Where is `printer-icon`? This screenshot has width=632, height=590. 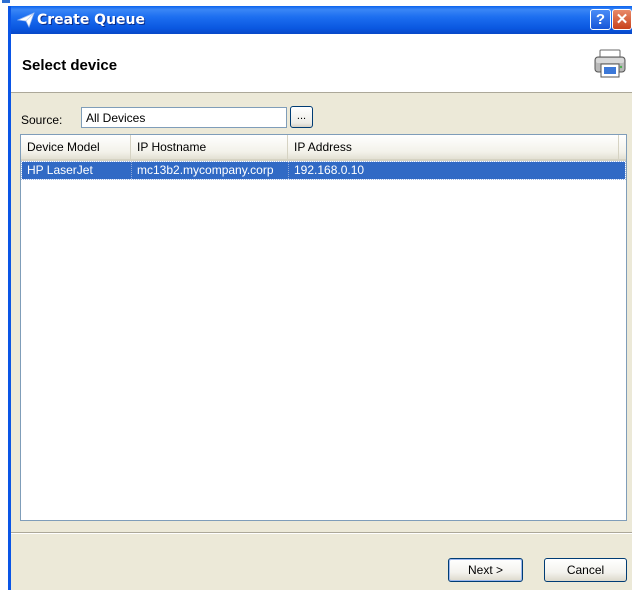 printer-icon is located at coordinates (610, 63).